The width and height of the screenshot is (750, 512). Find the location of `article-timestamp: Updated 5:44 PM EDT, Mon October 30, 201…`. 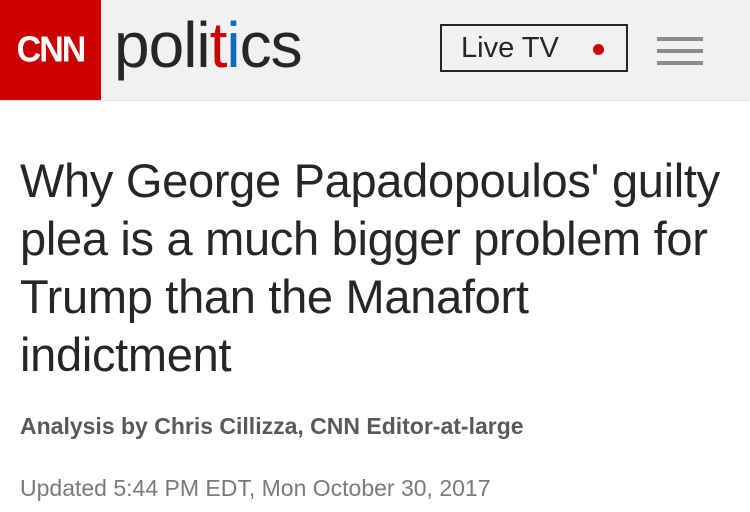

article-timestamp: Updated 5:44 PM EDT, Mon October 30, 201… is located at coordinates (255, 488).